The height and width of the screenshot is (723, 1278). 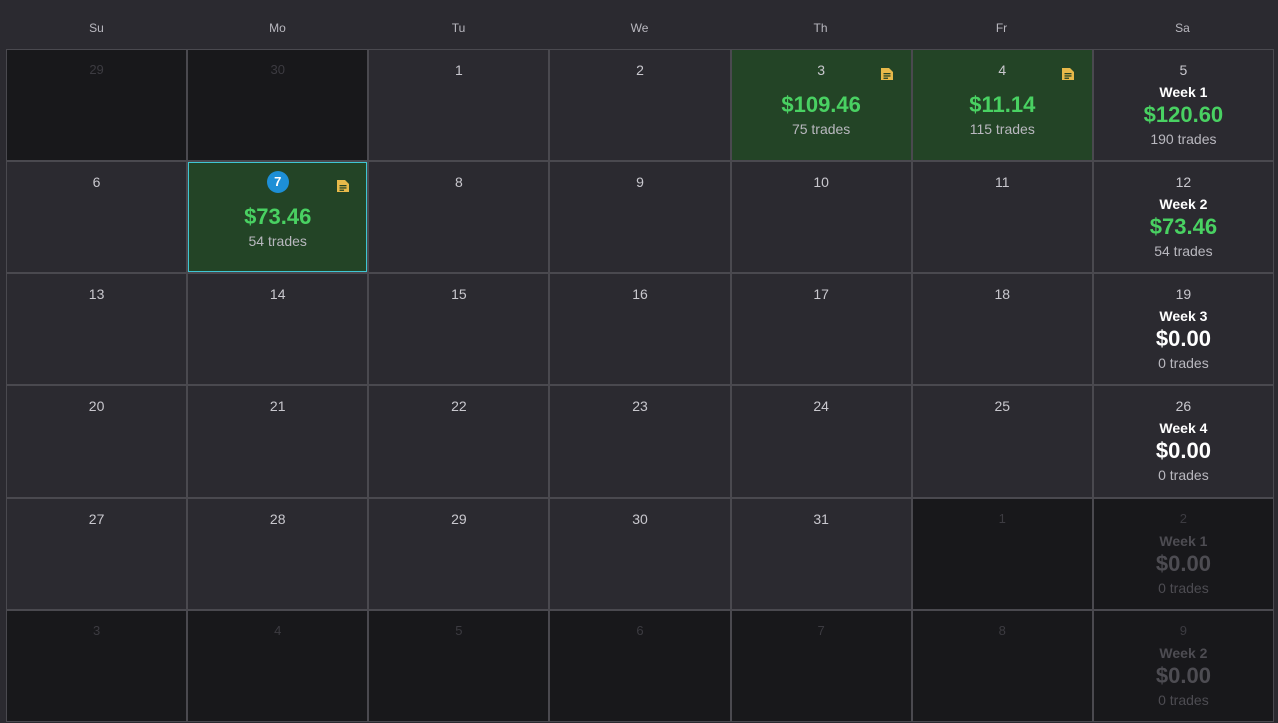 I want to click on day-cell: 25, so click(x=1002, y=441).